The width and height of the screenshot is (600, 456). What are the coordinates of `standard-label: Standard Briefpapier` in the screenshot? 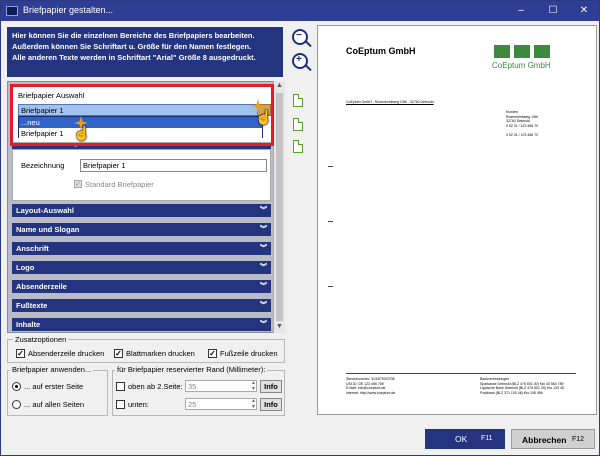 It's located at (119, 184).